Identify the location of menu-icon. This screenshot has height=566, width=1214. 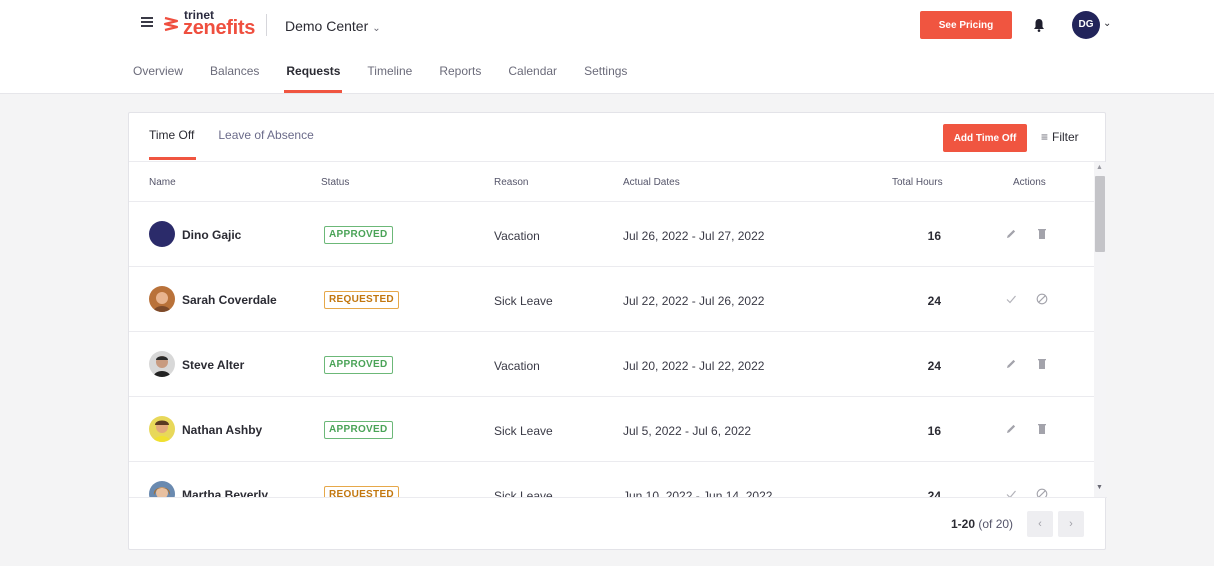
(147, 22).